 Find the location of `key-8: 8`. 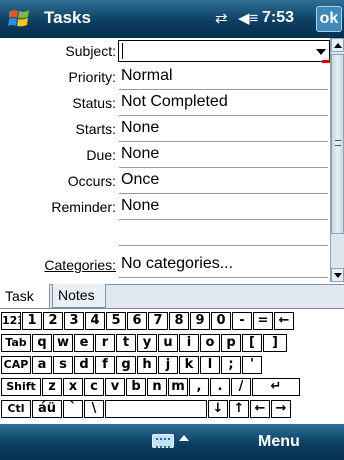

key-8: 8 is located at coordinates (179, 321).